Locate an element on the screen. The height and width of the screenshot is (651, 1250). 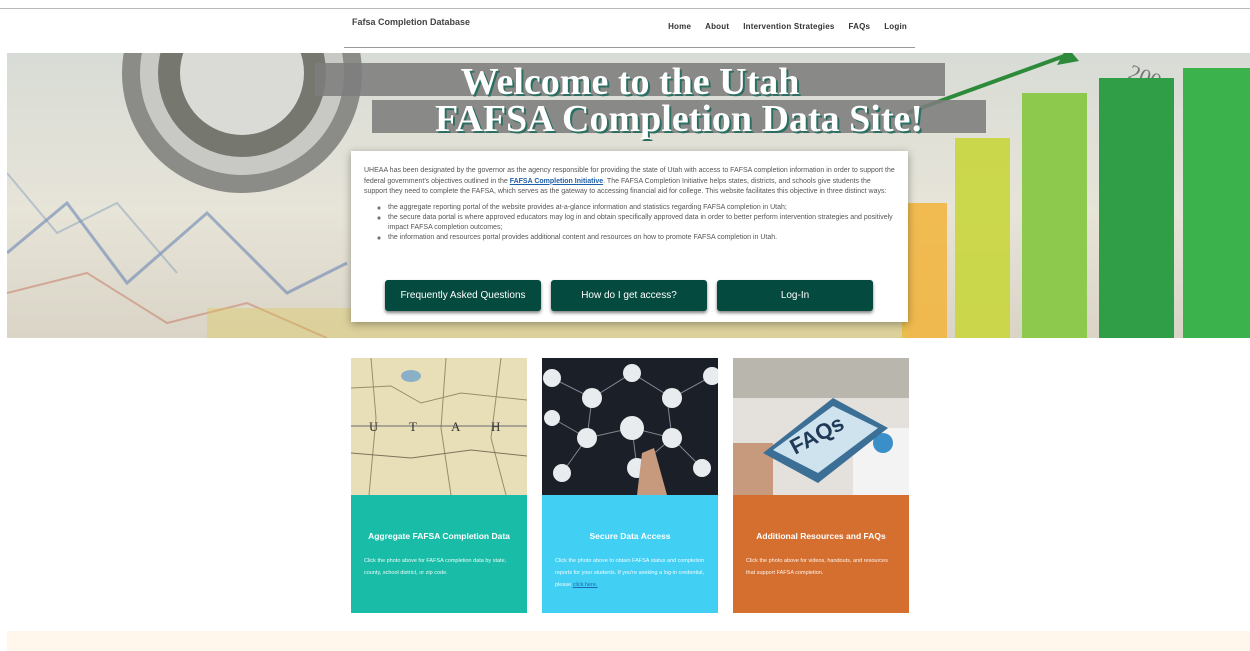
footer-band is located at coordinates (628, 641).